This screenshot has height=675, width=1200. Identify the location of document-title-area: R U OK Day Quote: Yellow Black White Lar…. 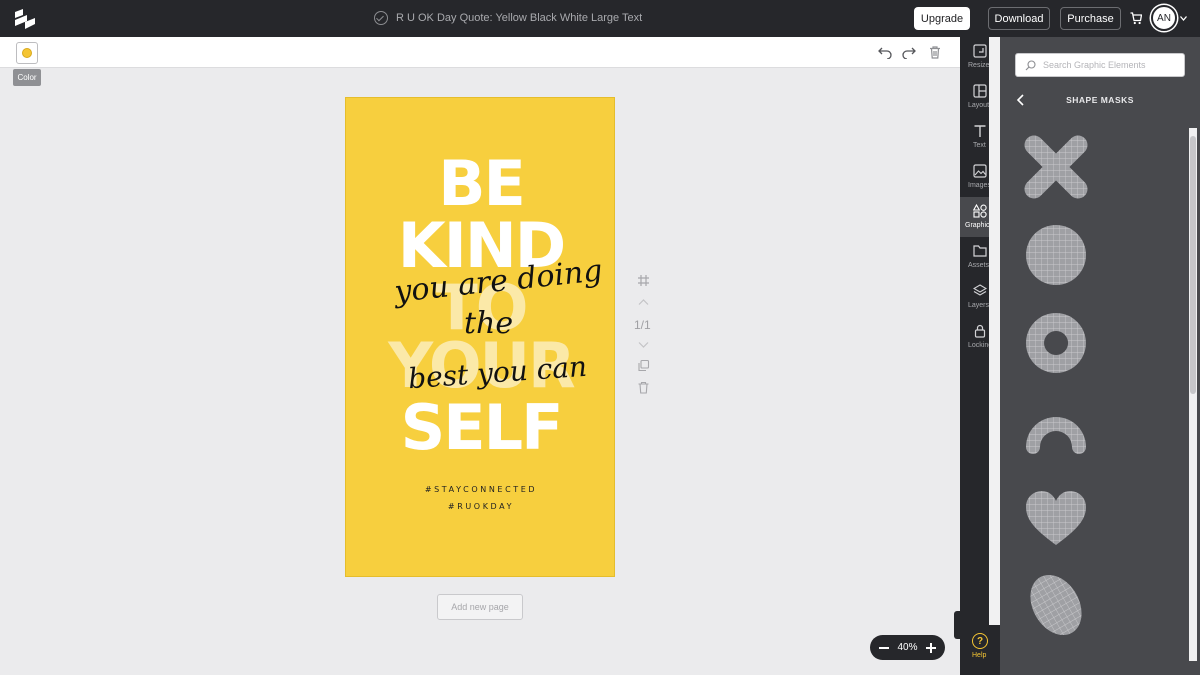
(508, 18).